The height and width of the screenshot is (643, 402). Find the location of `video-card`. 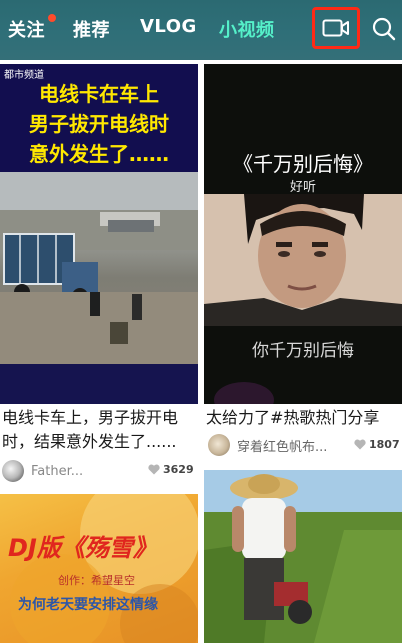

video-card is located at coordinates (303, 556).